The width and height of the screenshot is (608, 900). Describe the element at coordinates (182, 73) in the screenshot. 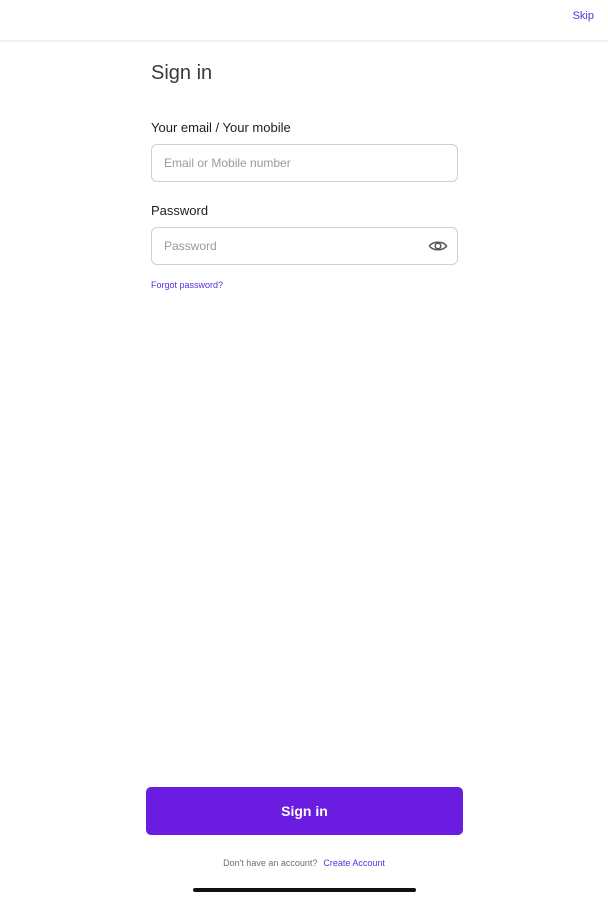

I see `page-title: Sign in` at that location.